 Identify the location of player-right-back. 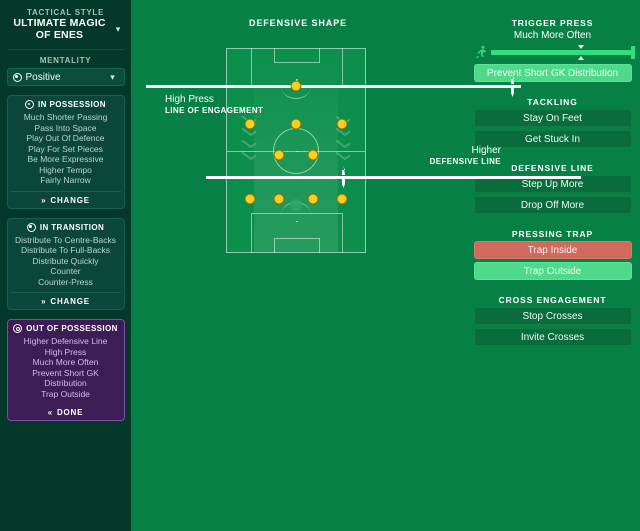
(342, 199).